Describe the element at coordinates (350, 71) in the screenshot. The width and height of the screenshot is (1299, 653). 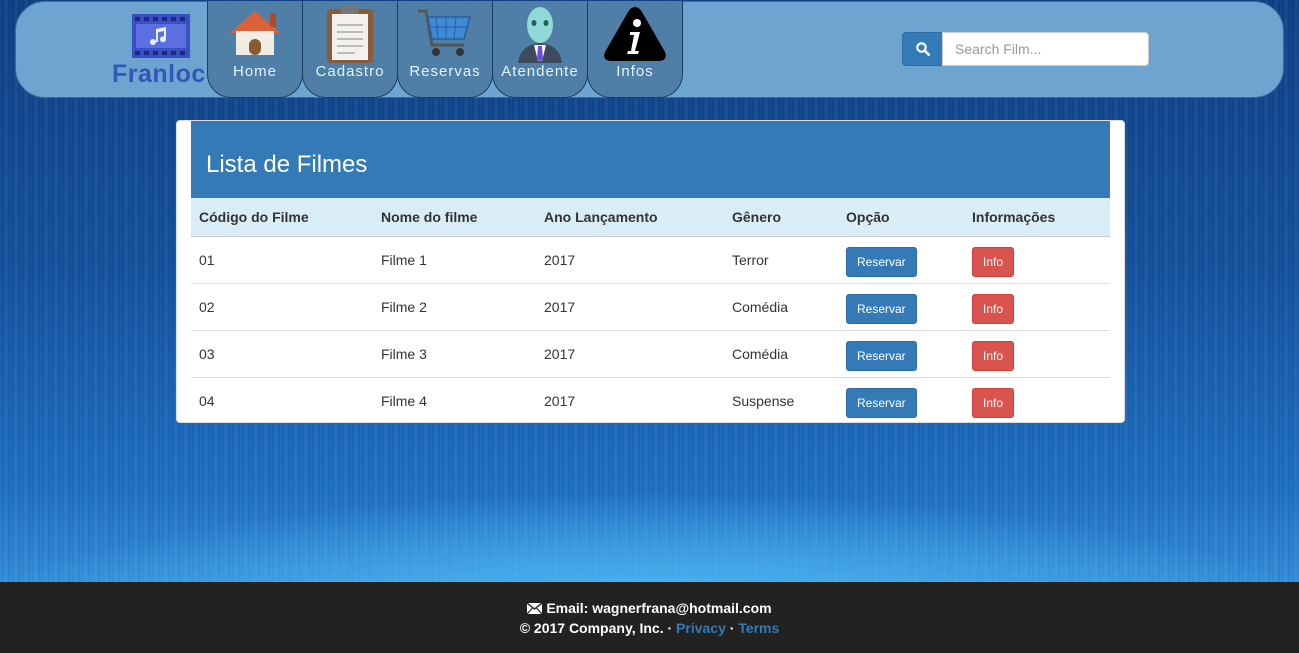
I see `tab-cadastro-label: Cadastro` at that location.